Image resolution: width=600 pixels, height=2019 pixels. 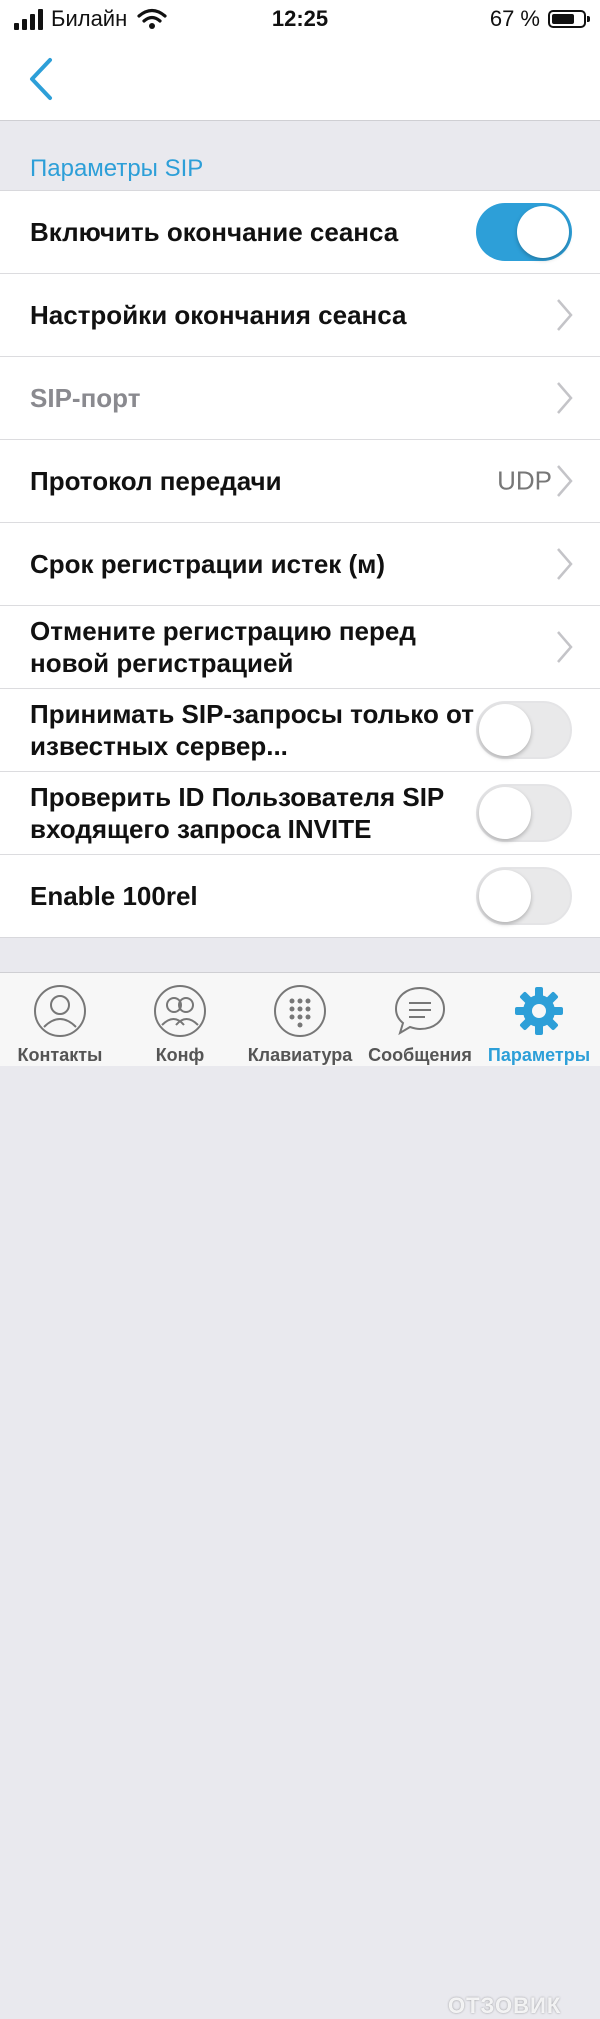 What do you see at coordinates (60, 1055) in the screenshot?
I see `tab-label: Контакты` at bounding box center [60, 1055].